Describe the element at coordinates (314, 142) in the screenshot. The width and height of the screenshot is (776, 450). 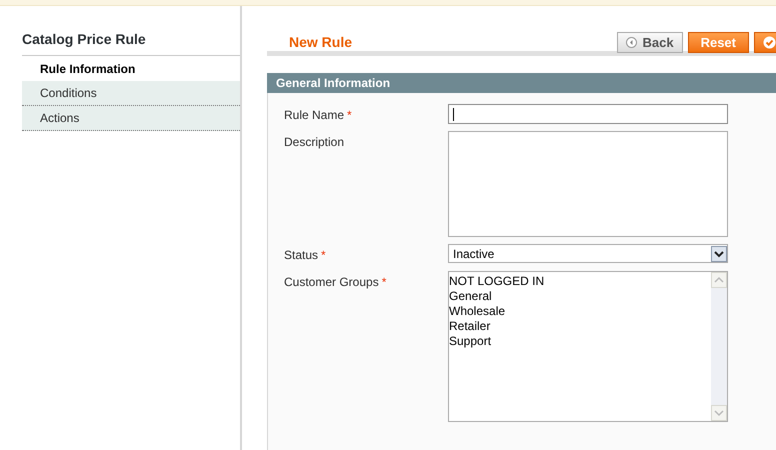
I see `description-label: Description` at that location.